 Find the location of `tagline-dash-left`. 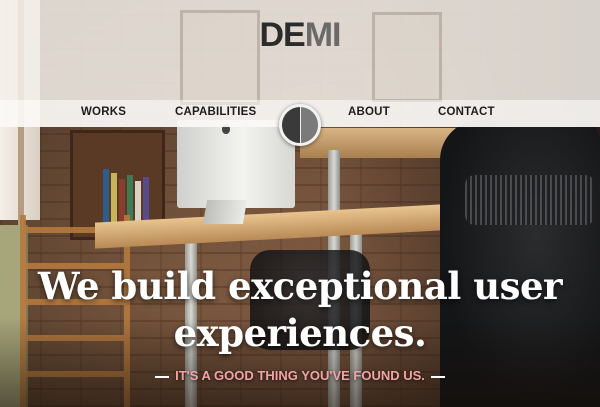

tagline-dash-left is located at coordinates (162, 376).